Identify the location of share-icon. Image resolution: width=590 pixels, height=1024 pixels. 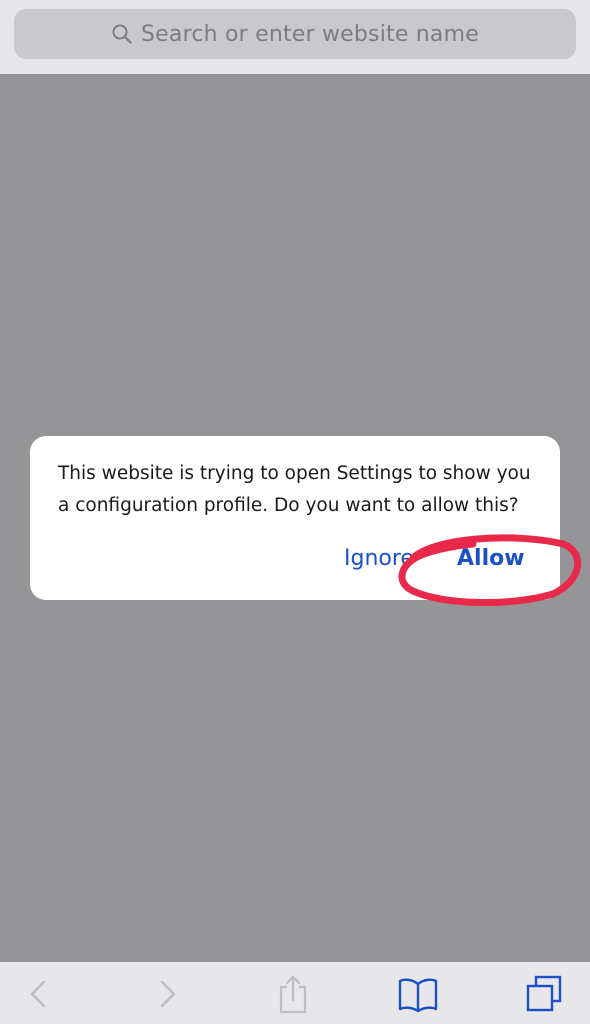
(293, 994).